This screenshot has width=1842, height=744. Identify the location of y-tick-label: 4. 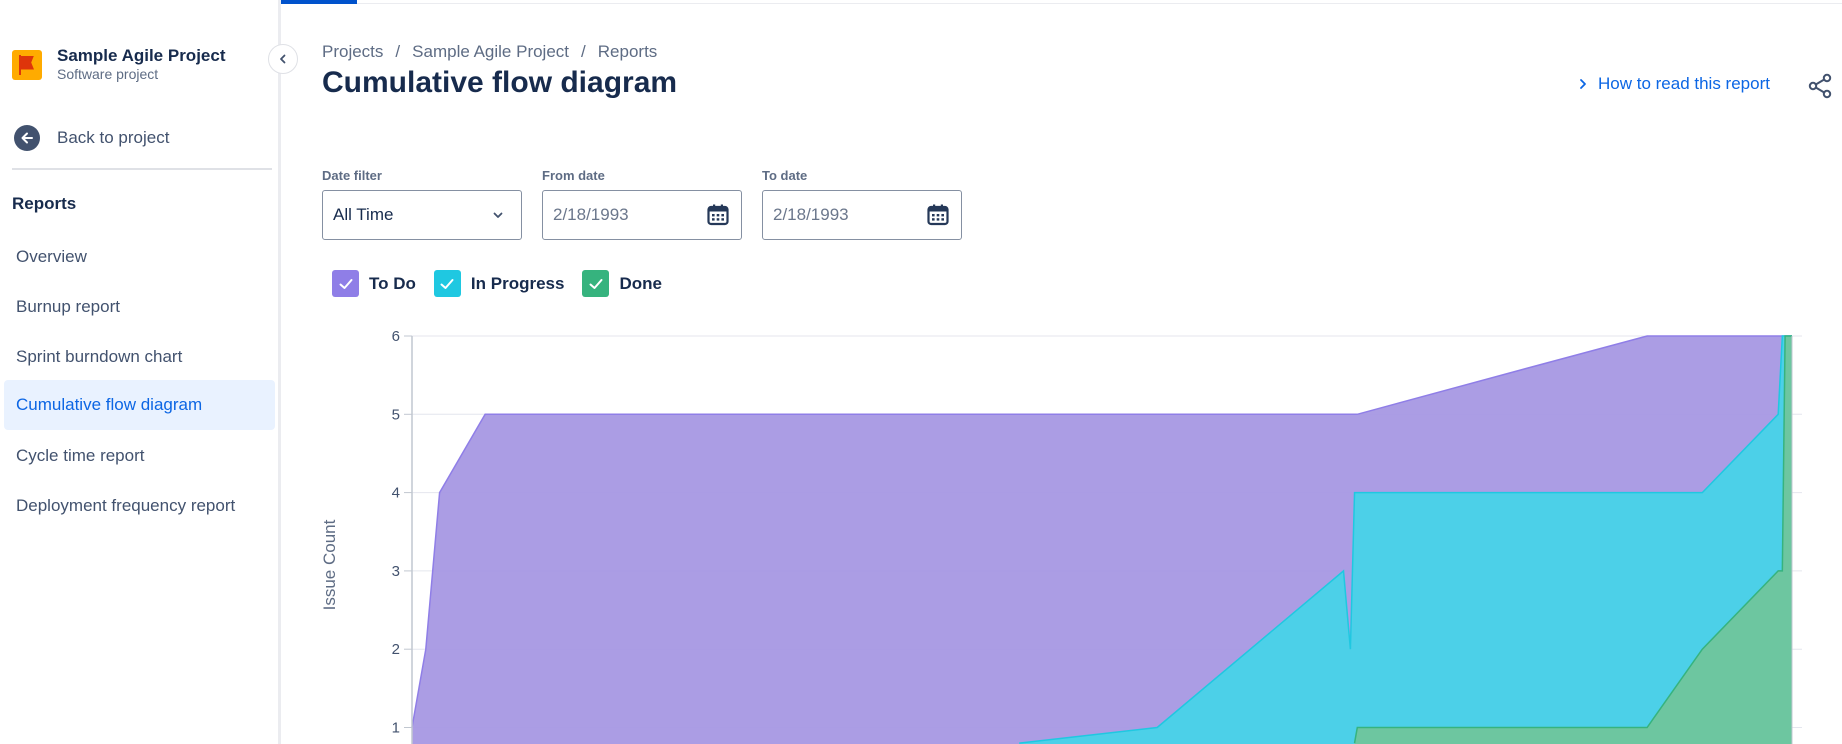
(396, 493).